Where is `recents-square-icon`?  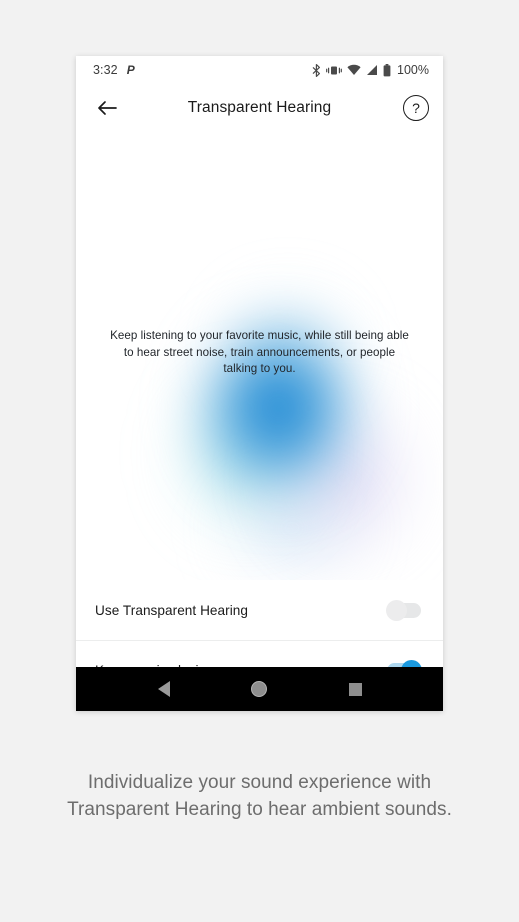
recents-square-icon is located at coordinates (355, 689).